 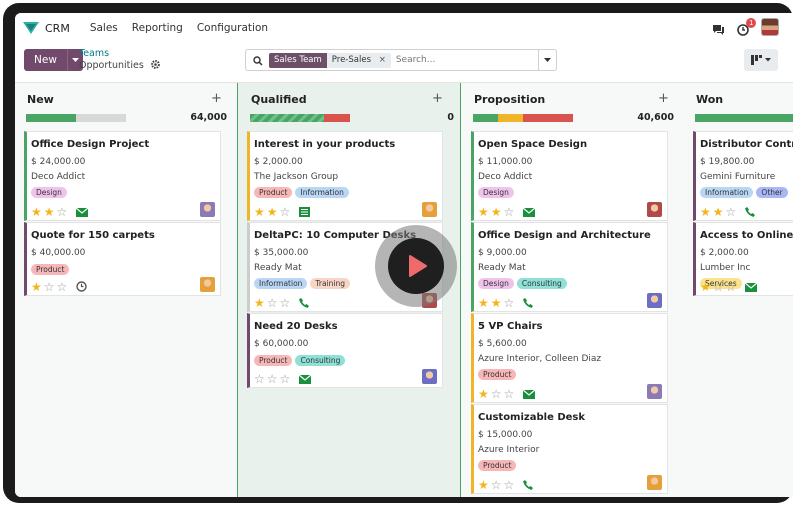 What do you see at coordinates (232, 28) in the screenshot?
I see `menu-configuration: Configuration` at bounding box center [232, 28].